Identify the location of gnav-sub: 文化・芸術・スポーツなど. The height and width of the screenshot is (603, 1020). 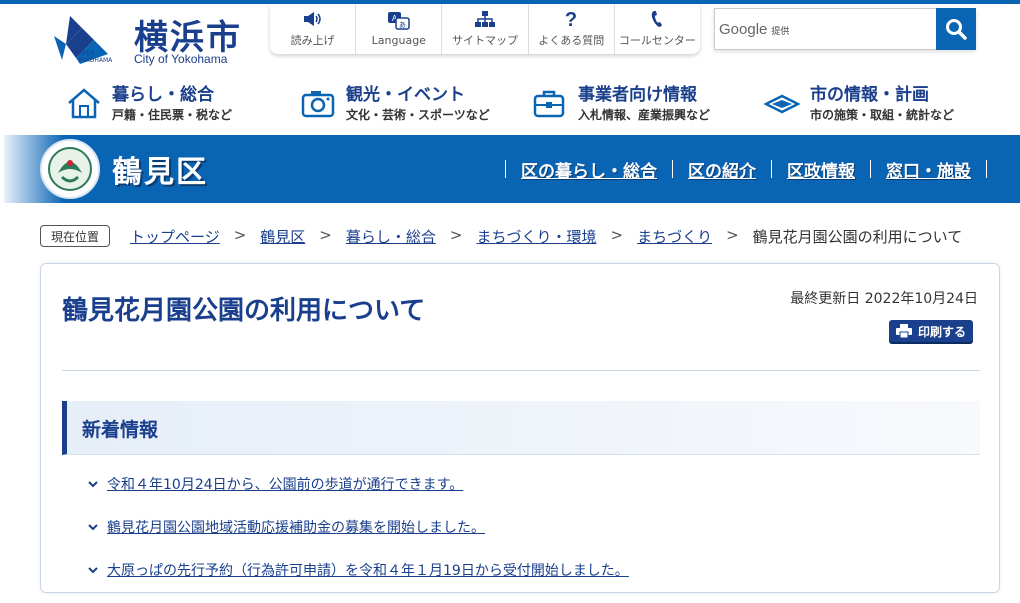
(418, 115).